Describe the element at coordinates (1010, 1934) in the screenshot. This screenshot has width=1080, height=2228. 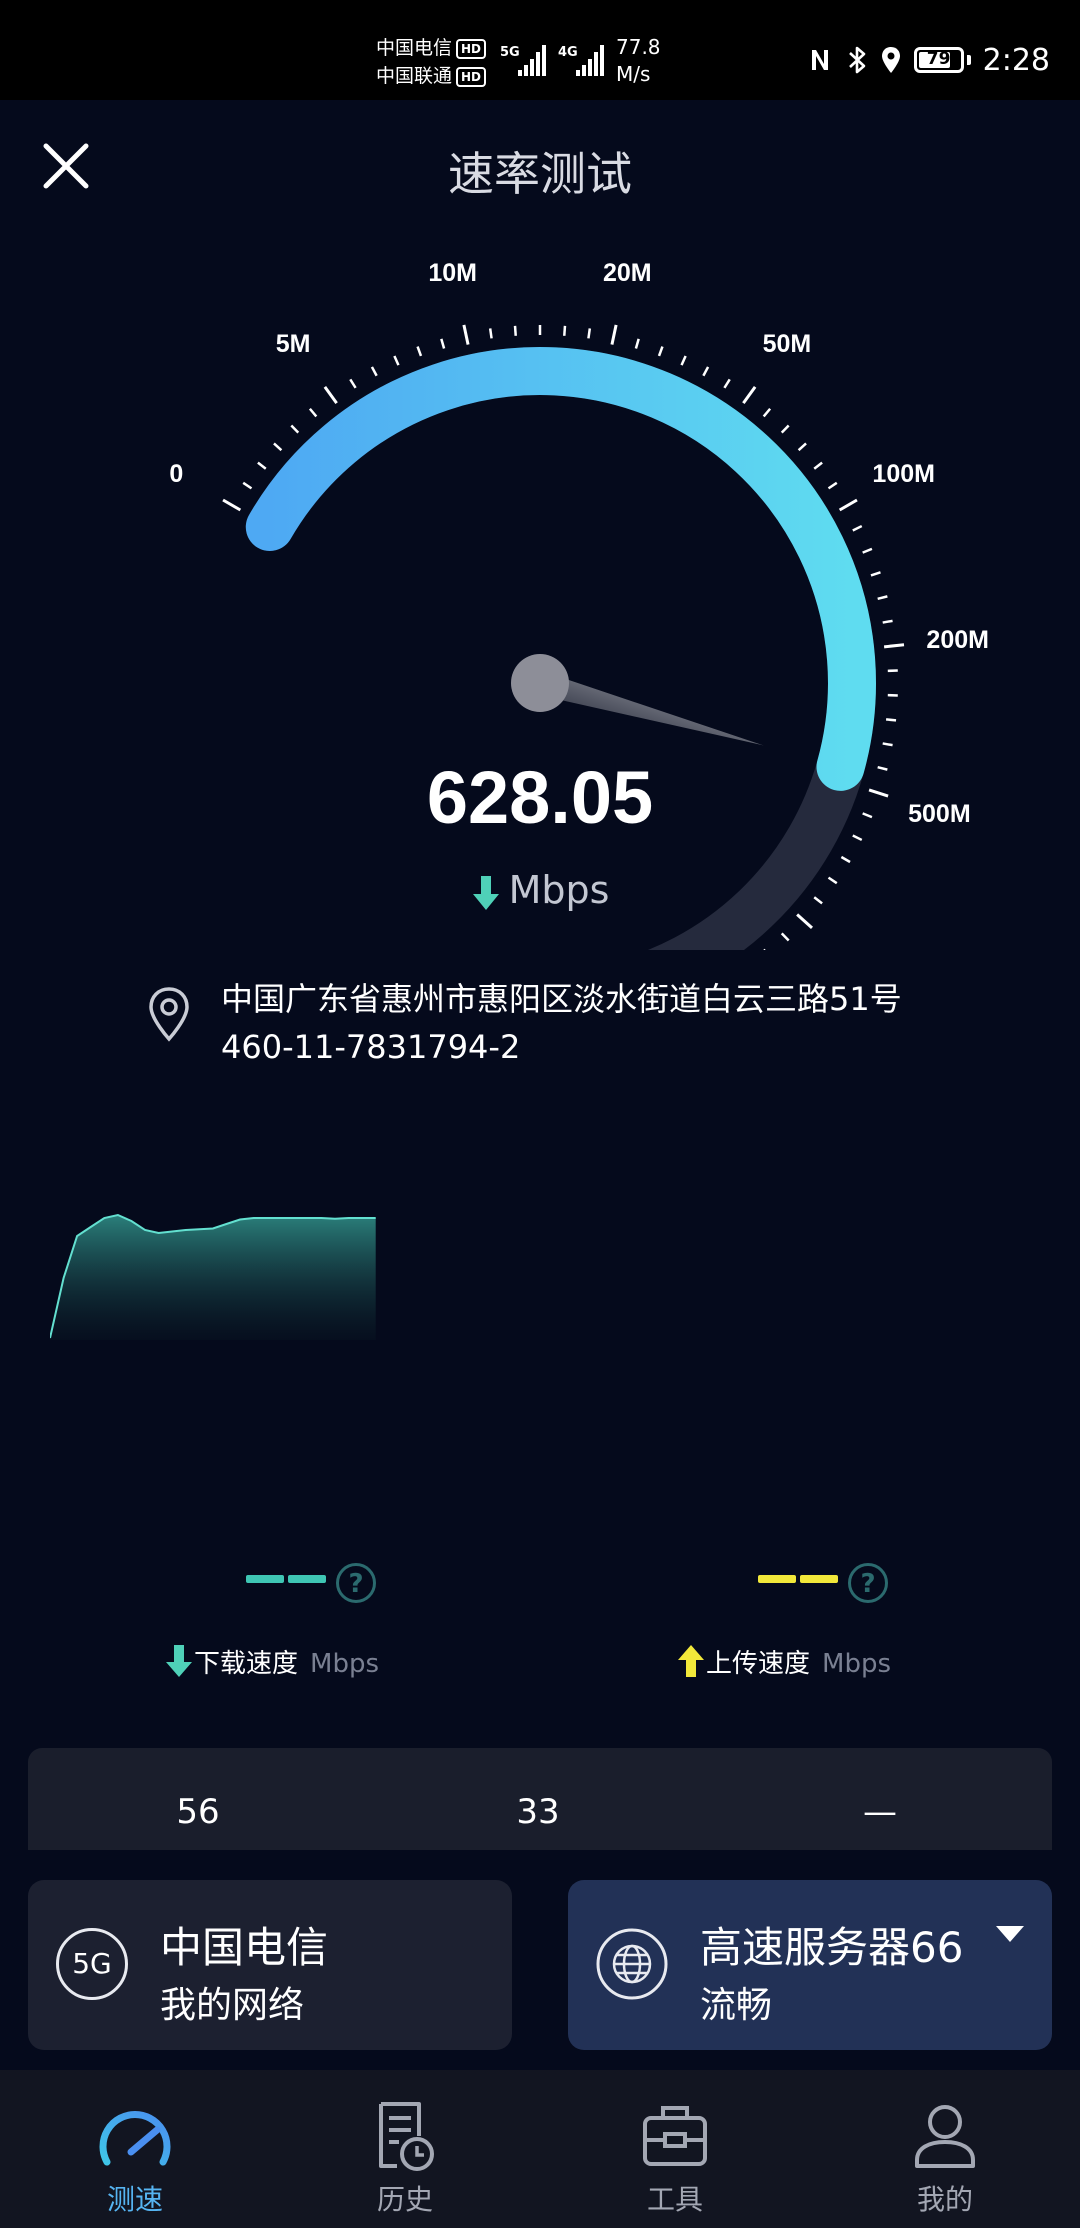
I see `chevron-down-icon` at that location.